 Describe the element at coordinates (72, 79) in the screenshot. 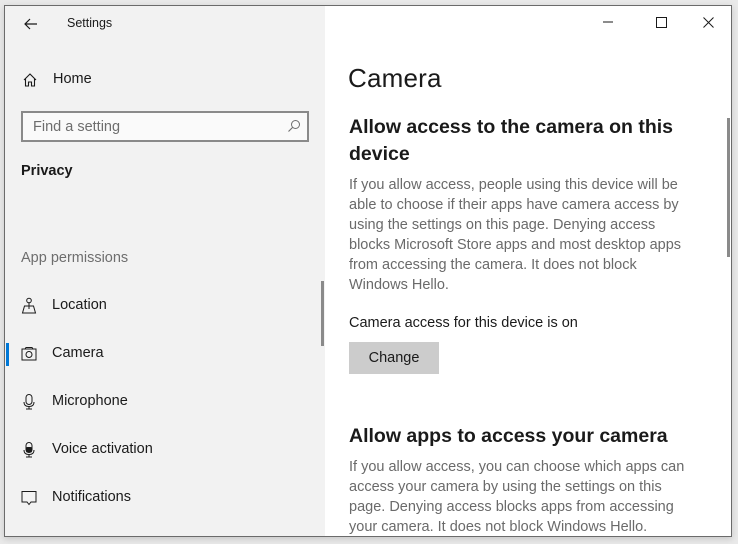

I see `sidebar-item-label: Home` at that location.